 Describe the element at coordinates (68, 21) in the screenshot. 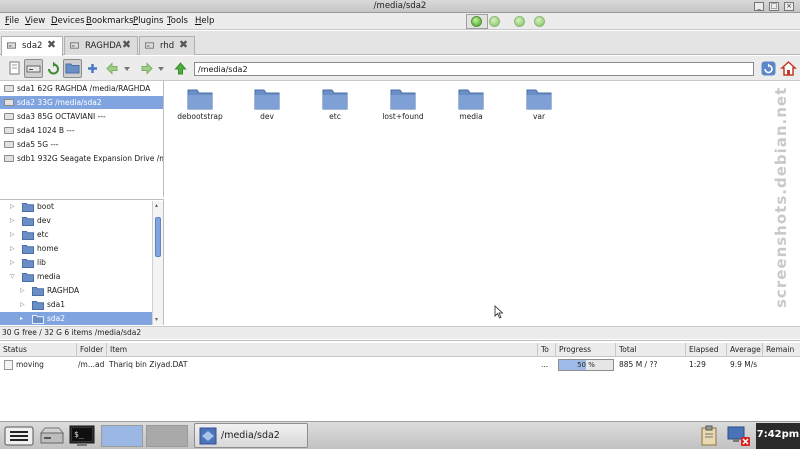

I see `menu-devices: Devices` at that location.